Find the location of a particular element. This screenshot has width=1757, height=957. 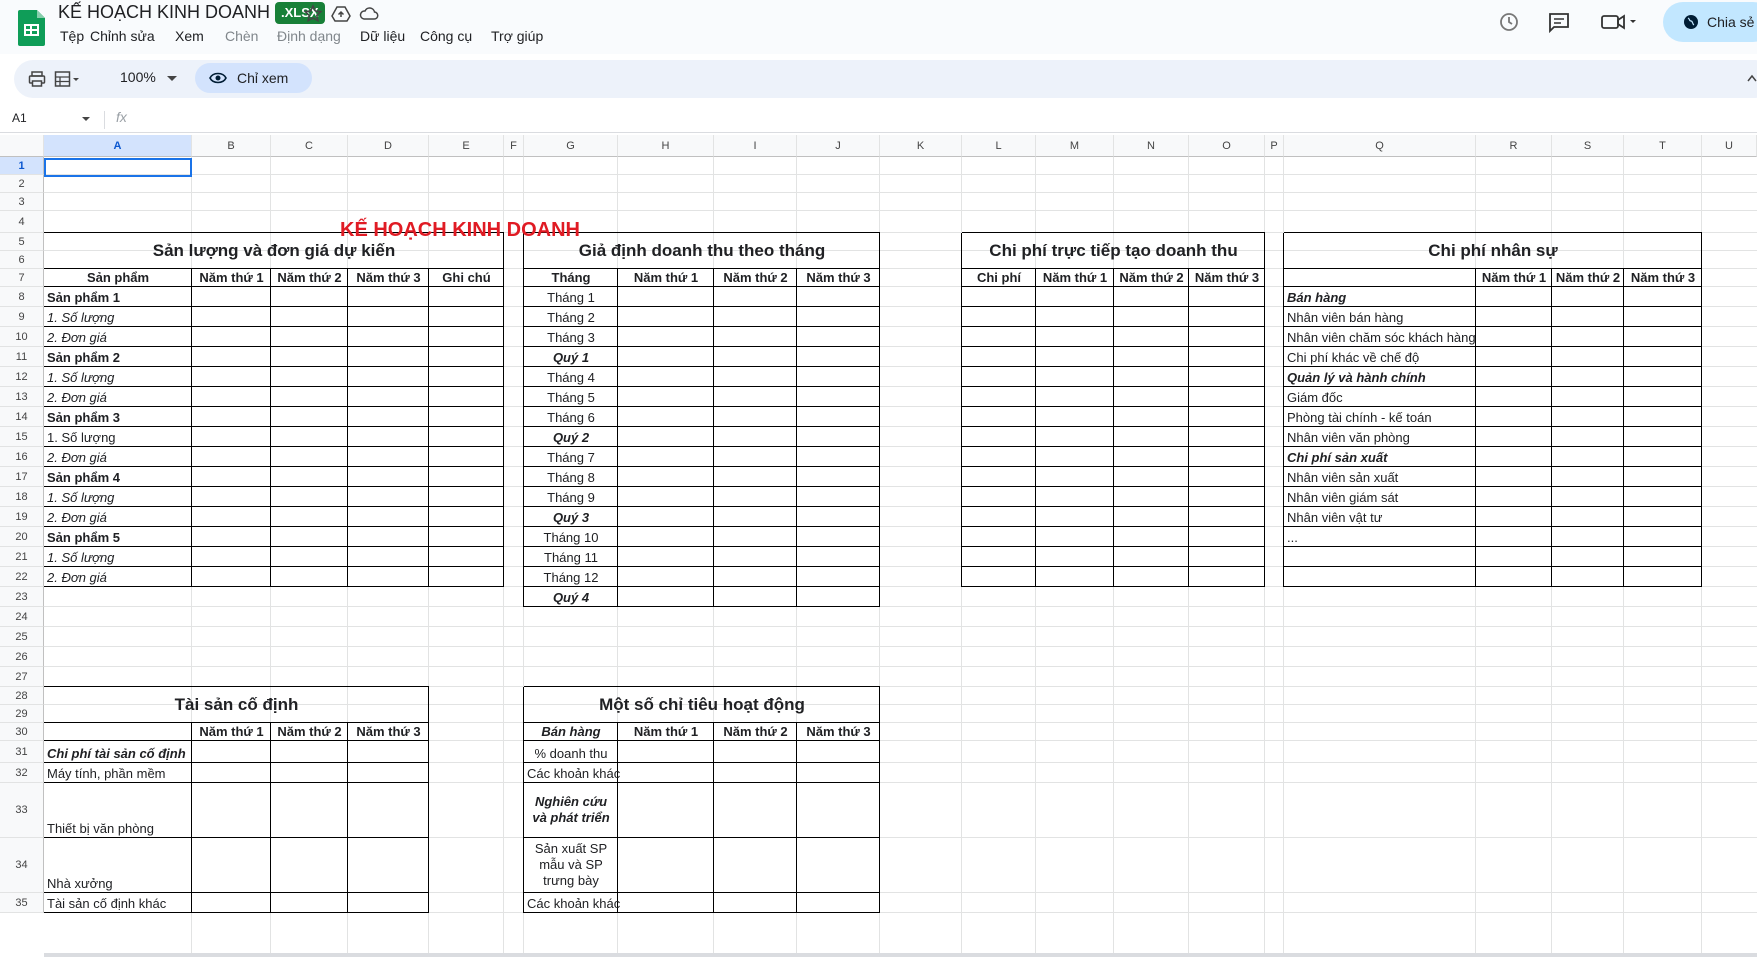

star-icon is located at coordinates (313, 14).